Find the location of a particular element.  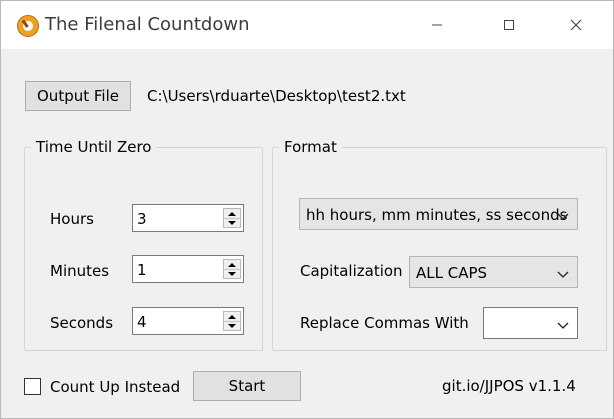

output-file-button-label: Output File is located at coordinates (78, 96).